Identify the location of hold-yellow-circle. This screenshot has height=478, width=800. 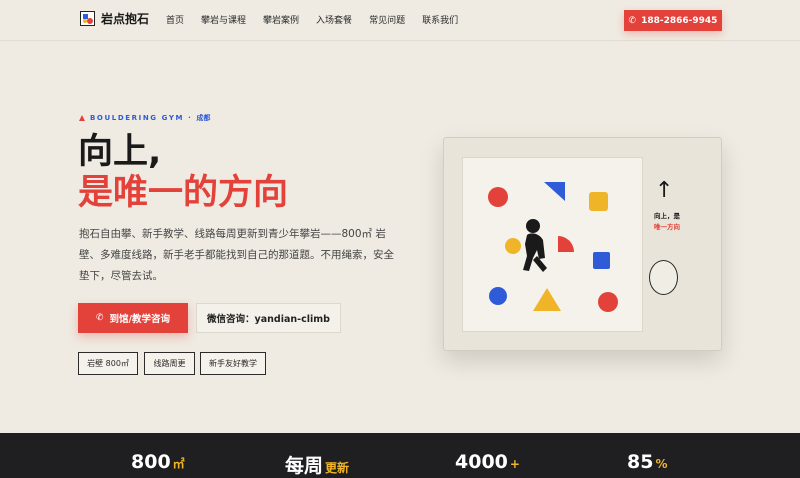
(513, 246).